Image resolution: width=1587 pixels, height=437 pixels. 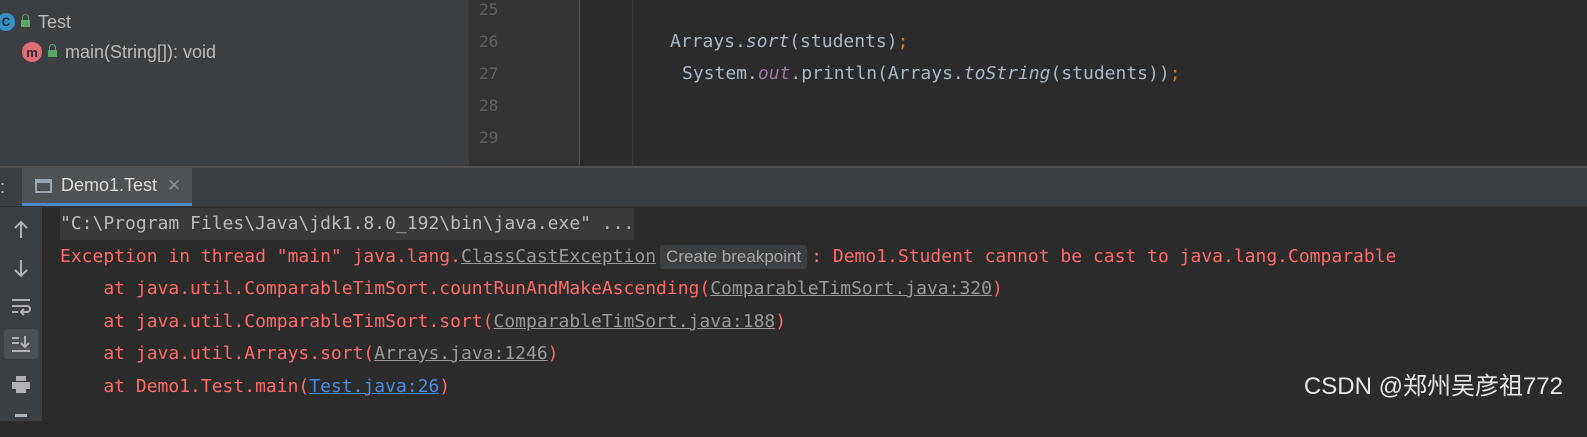 What do you see at coordinates (843, 41) in the screenshot?
I see `code-token: (students)` at bounding box center [843, 41].